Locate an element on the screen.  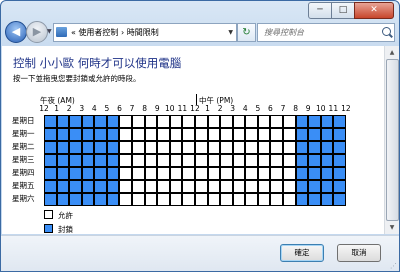
vertical-scrollbar: ▲ ▼ is located at coordinates (391, 140).